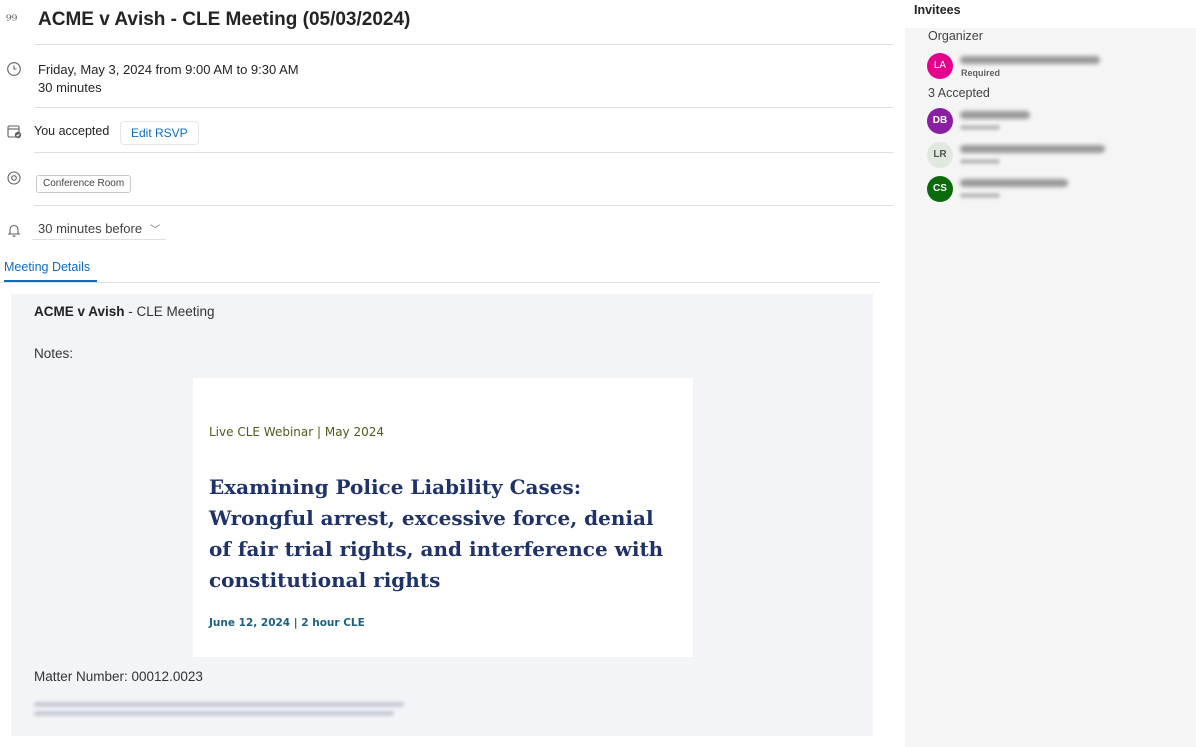  What do you see at coordinates (940, 121) in the screenshot?
I see `avatar-invitee: DB` at bounding box center [940, 121].